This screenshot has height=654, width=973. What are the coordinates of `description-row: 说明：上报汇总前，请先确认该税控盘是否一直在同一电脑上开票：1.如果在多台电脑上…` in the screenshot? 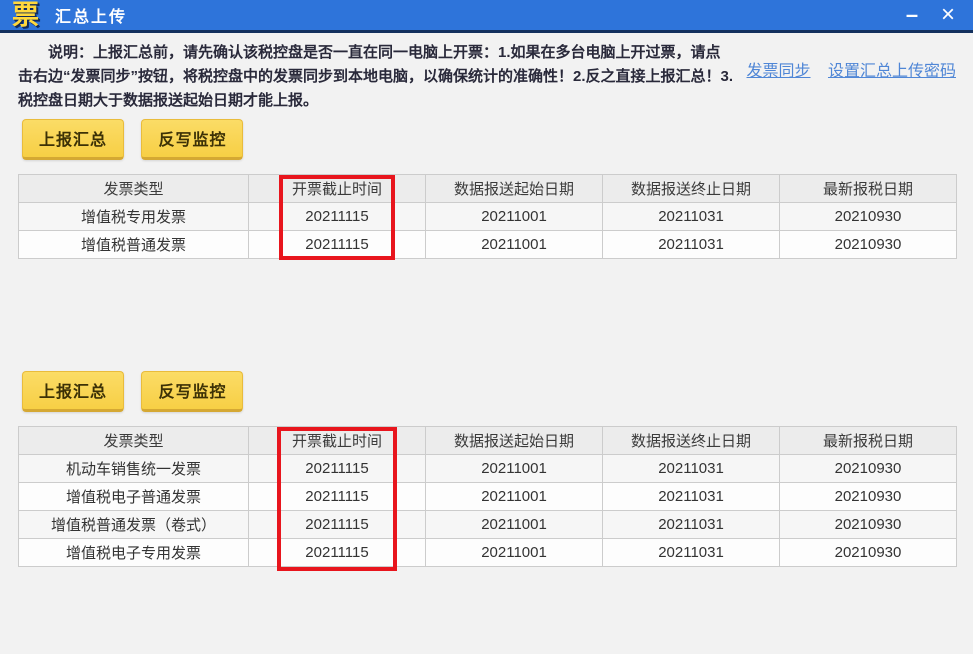 It's located at (487, 75).